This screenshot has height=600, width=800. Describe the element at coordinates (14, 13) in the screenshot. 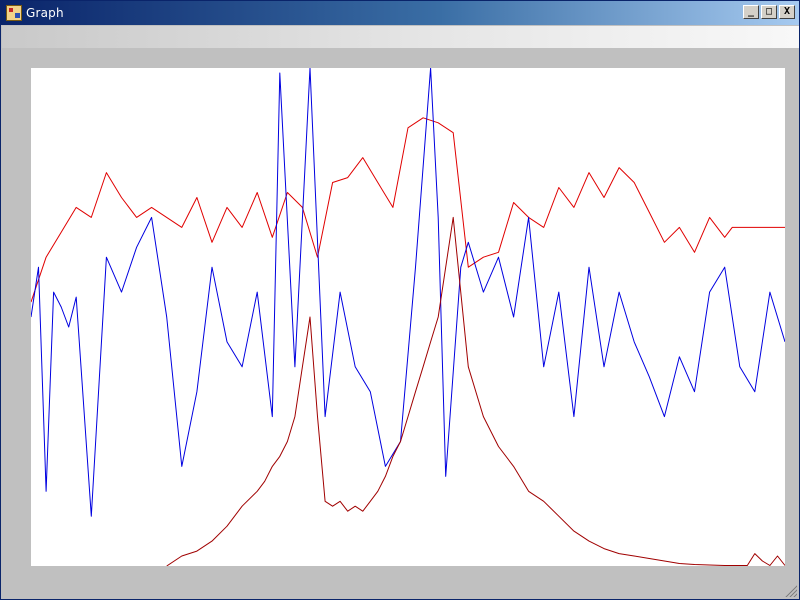

I see `app-icon` at that location.